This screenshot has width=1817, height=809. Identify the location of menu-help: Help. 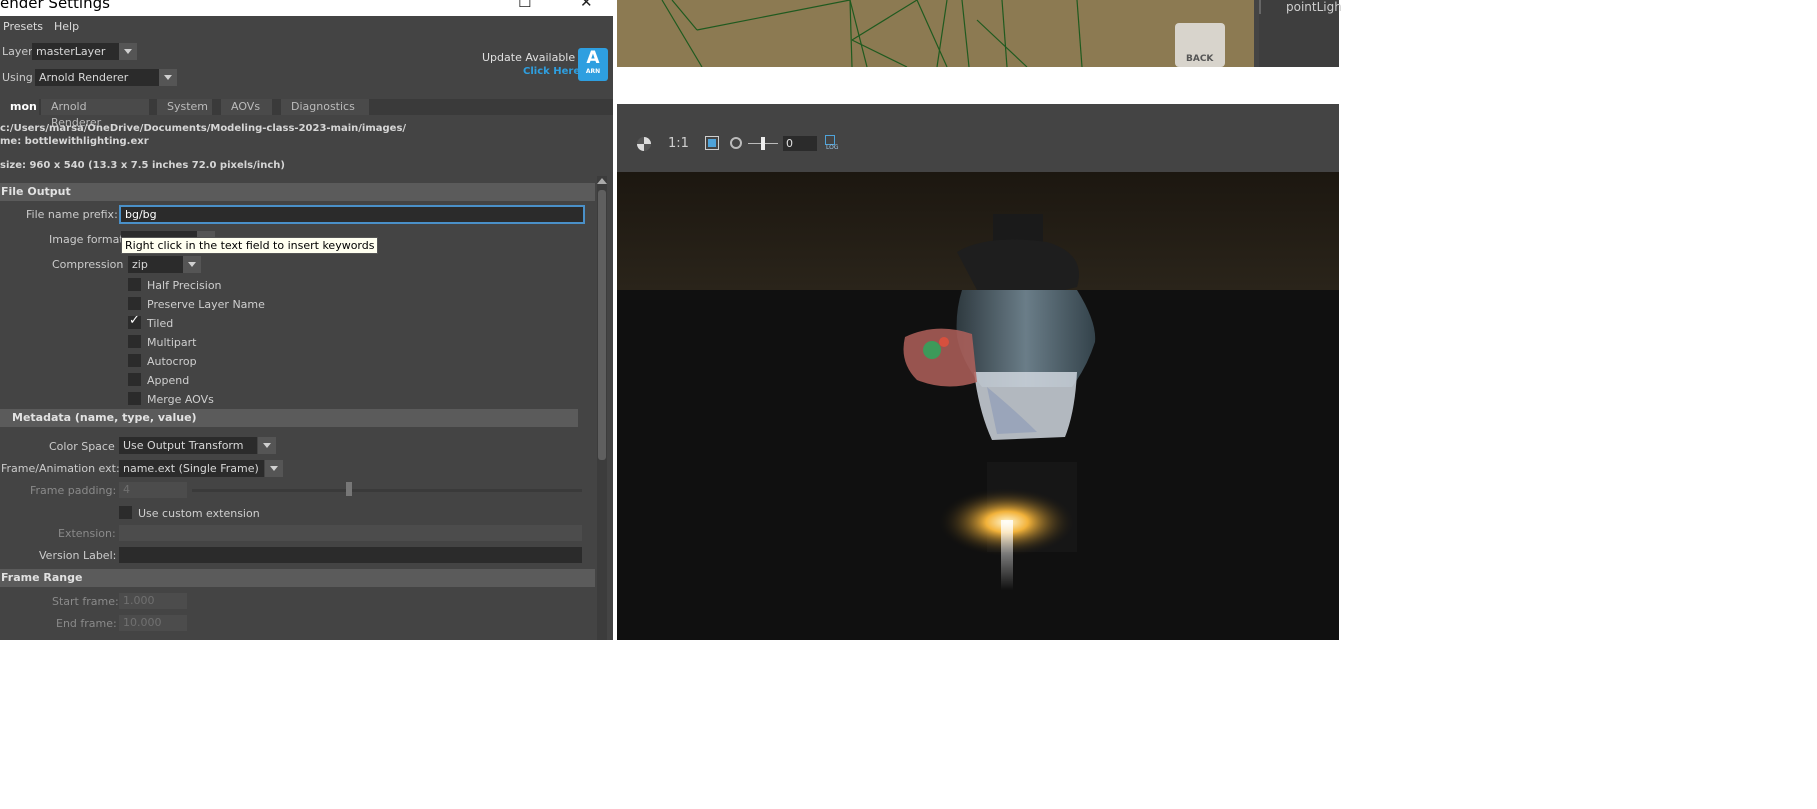
(66, 26).